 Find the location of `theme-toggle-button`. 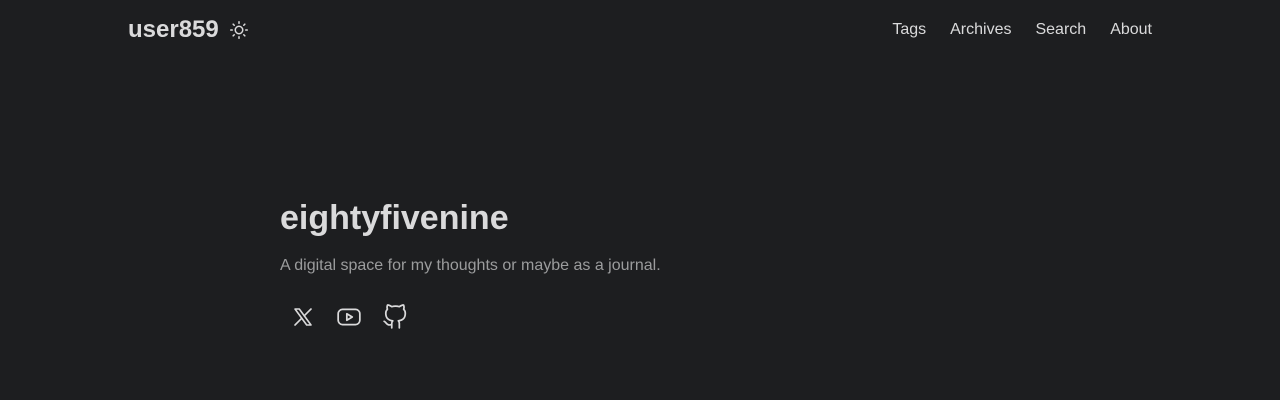

theme-toggle-button is located at coordinates (239, 30).